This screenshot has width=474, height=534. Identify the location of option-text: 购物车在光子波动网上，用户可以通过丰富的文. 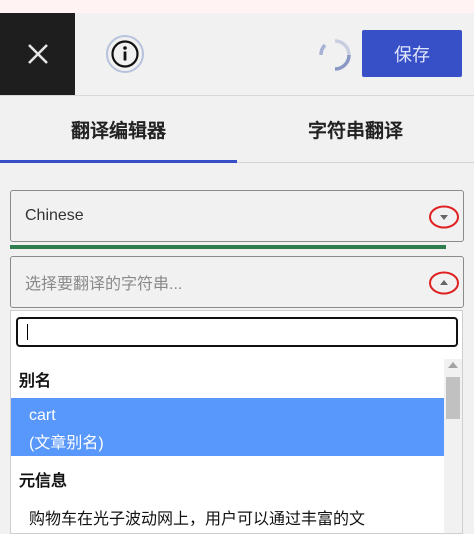
(197, 519).